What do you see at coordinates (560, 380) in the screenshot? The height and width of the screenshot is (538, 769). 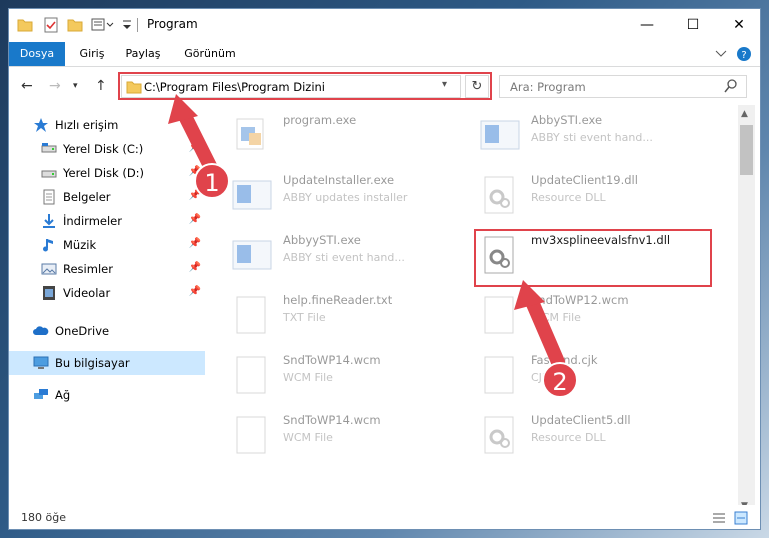 I see `callout-2: 2` at bounding box center [560, 380].